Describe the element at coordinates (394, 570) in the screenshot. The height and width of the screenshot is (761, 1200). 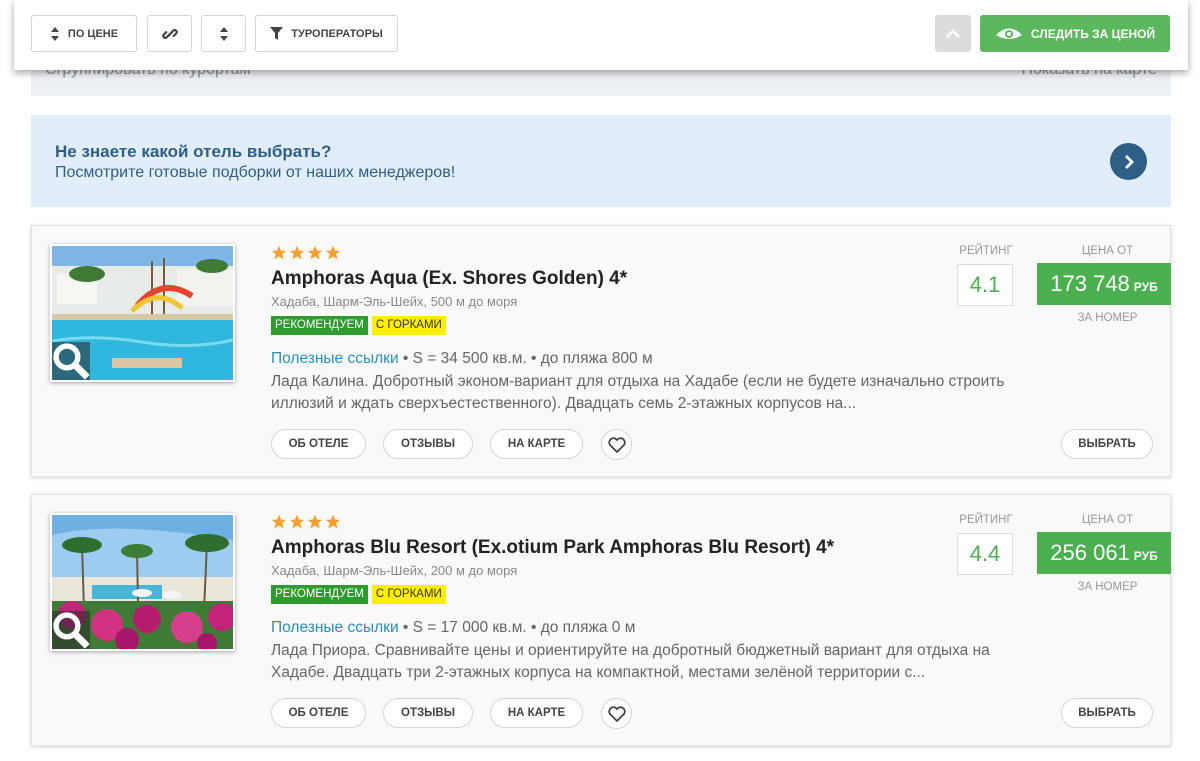
I see `hotel-location: Хадаба, Шарм-Эль-Шейх, 200 м до моря` at that location.